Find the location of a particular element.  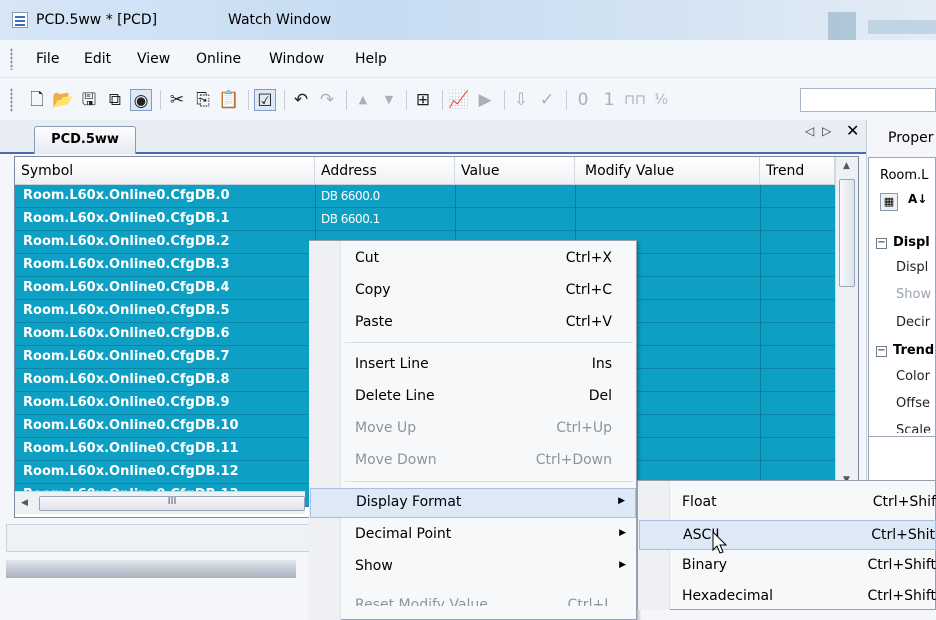

lower-panel-edge is located at coordinates (151, 569).